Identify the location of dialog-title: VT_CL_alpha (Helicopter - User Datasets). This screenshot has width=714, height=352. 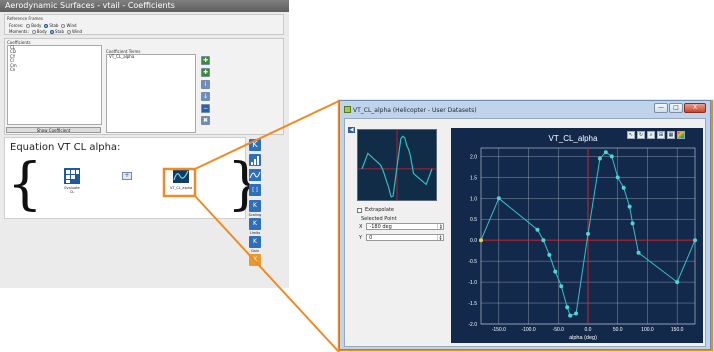
(415, 110).